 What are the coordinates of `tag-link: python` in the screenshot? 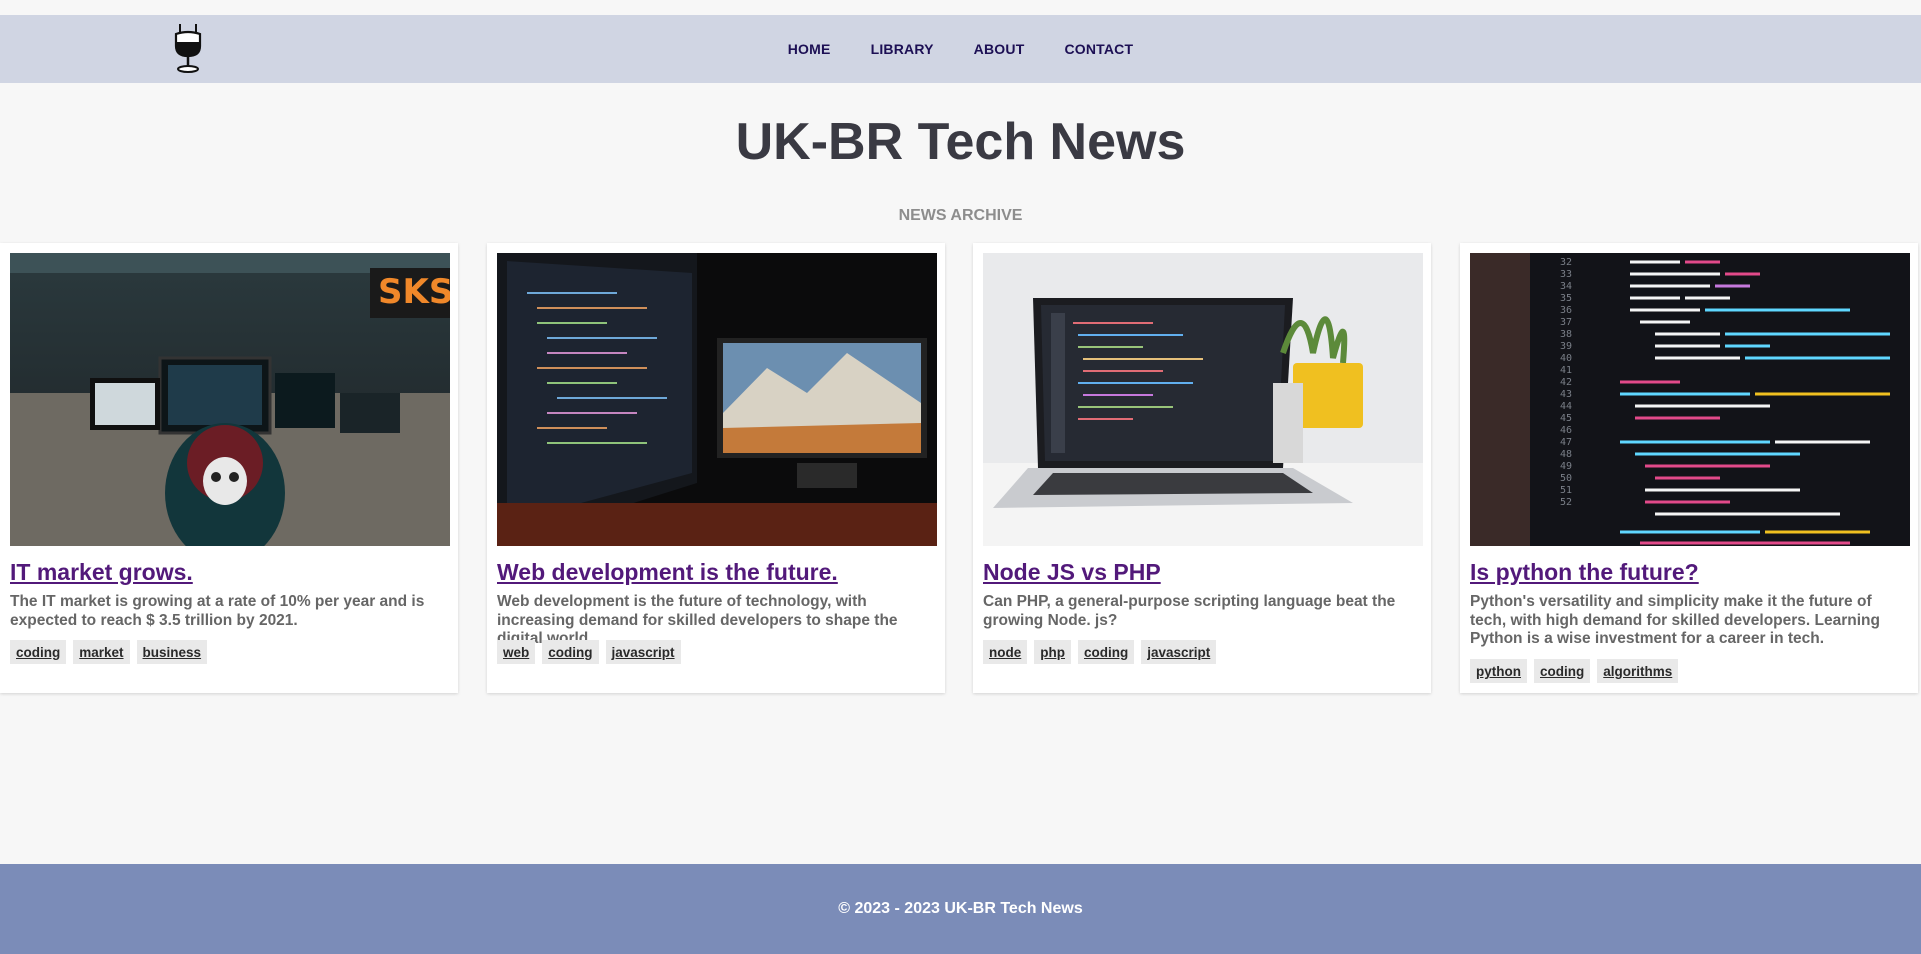 It's located at (1498, 671).